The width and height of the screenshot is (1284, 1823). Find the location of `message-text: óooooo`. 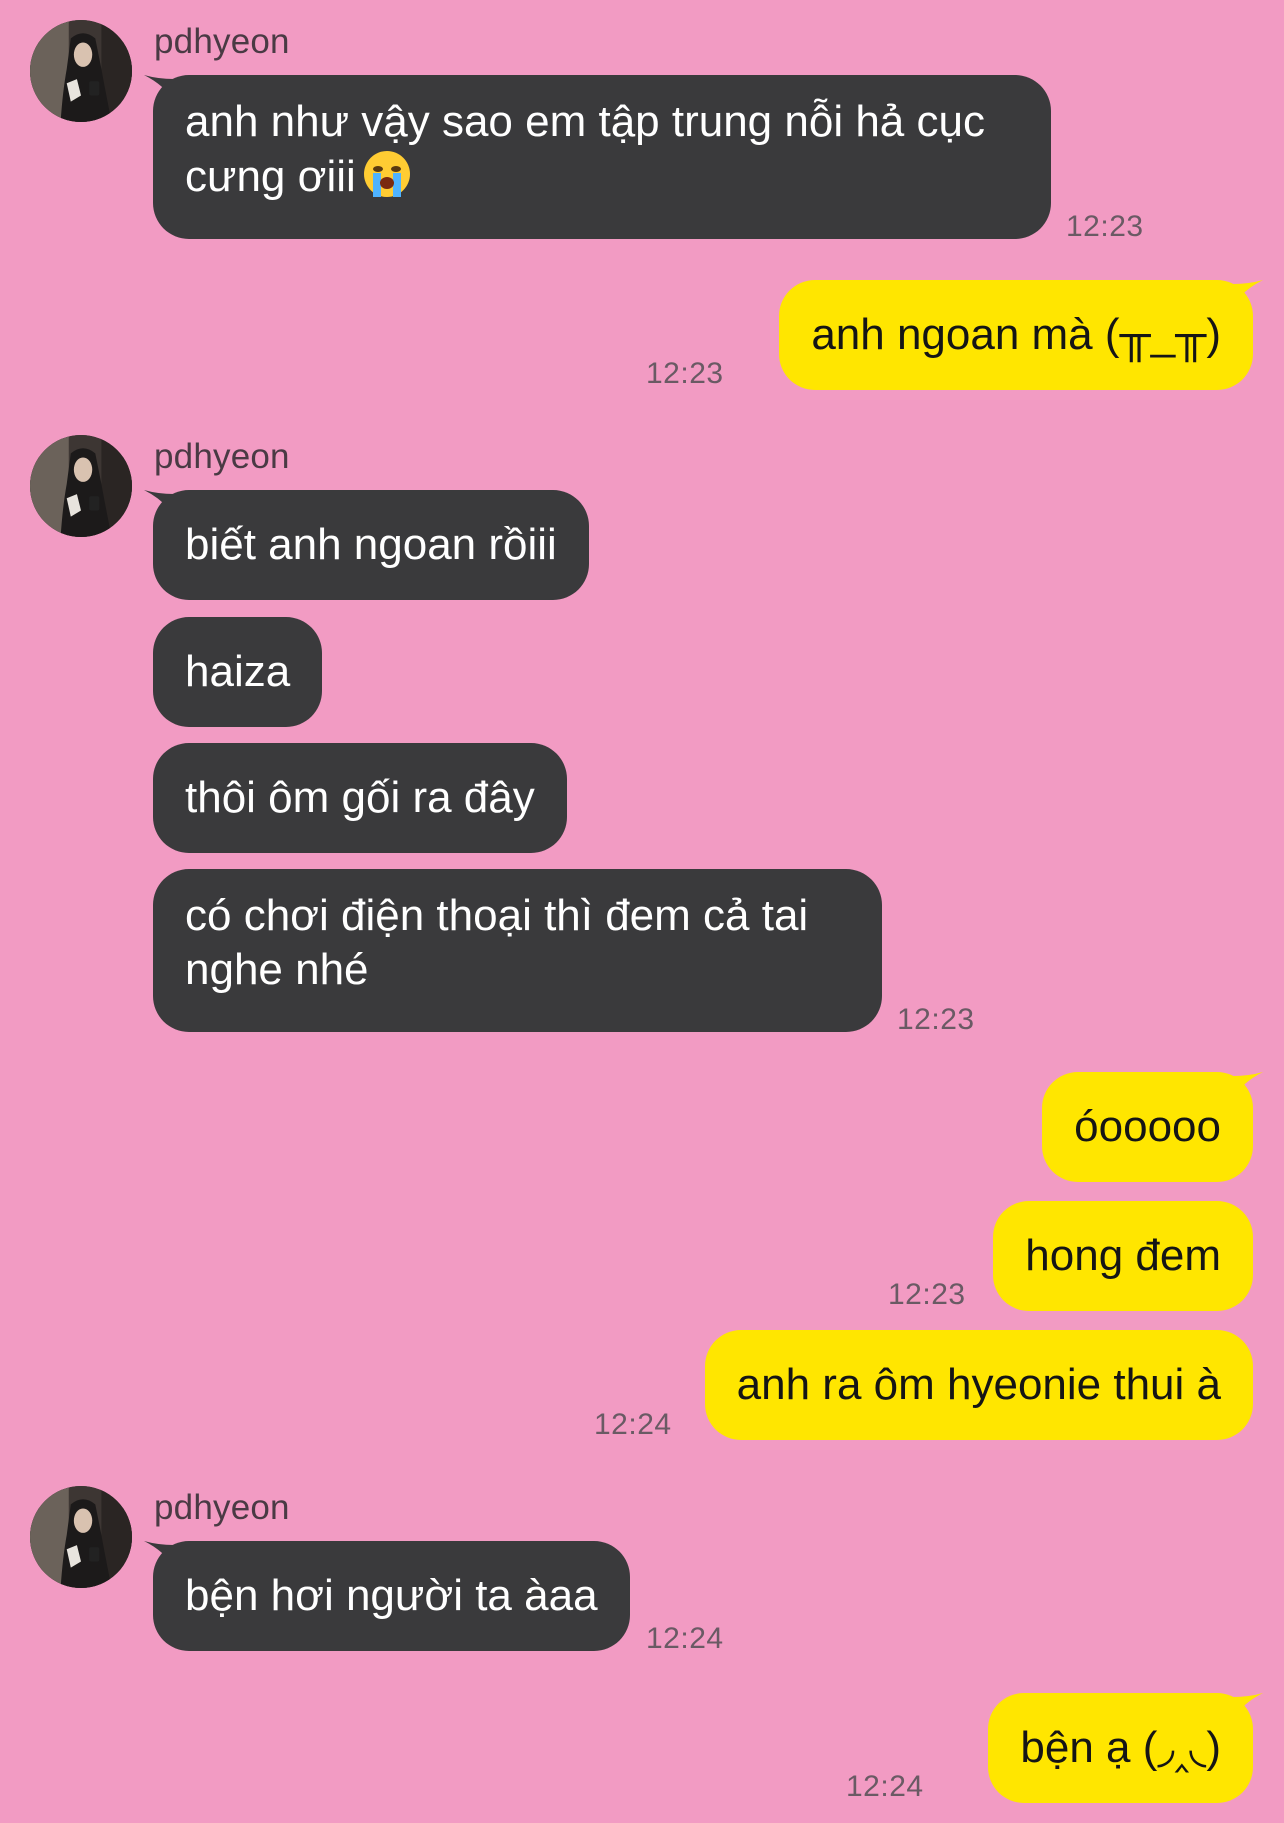

message-text: óooooo is located at coordinates (1147, 1126).